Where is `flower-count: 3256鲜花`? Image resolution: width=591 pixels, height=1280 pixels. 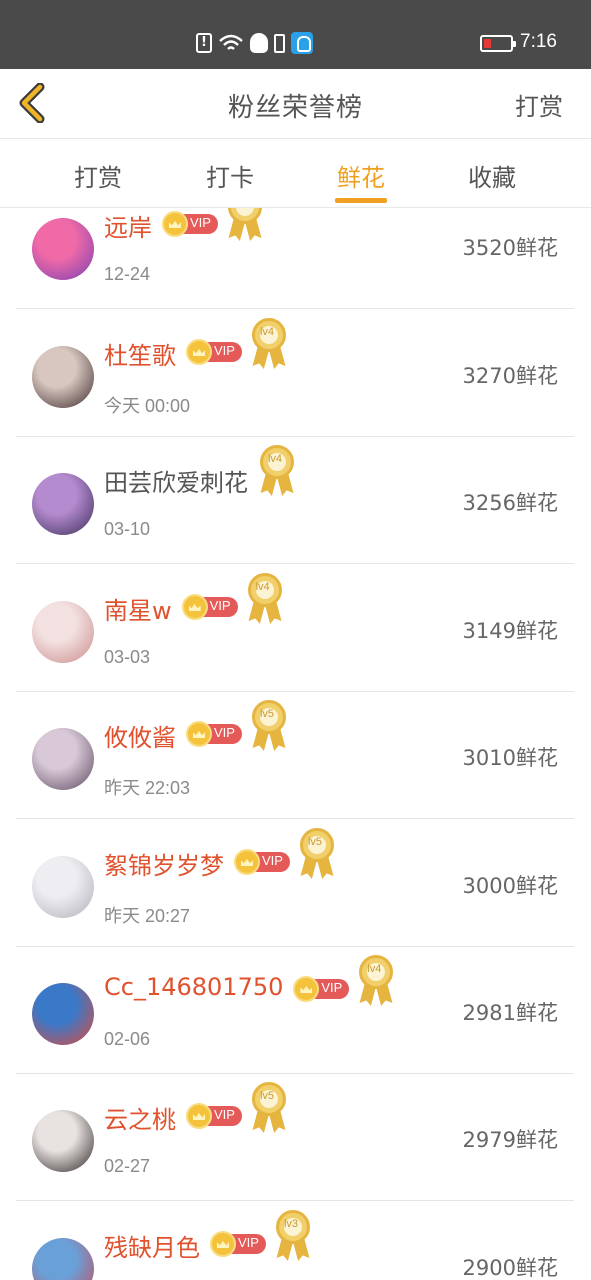 flower-count: 3256鲜花 is located at coordinates (510, 503).